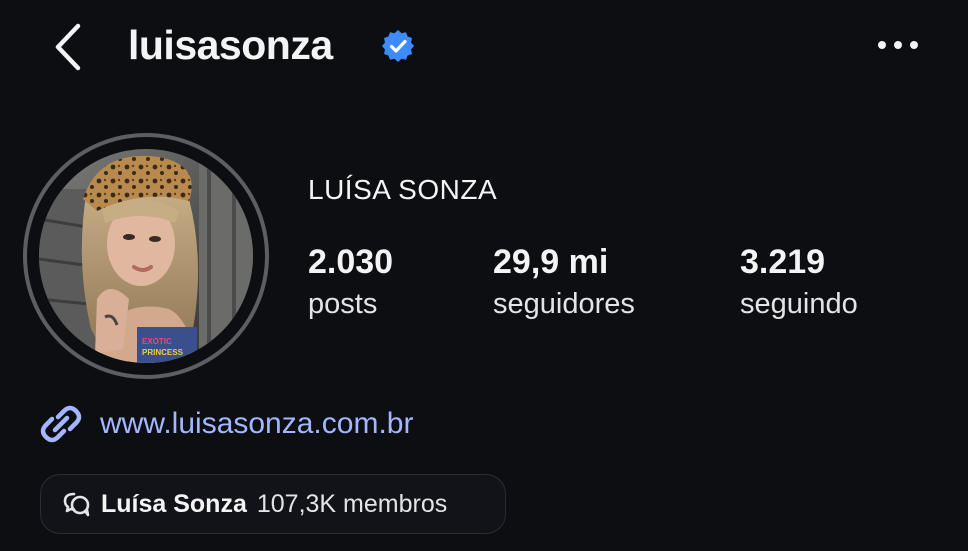  I want to click on stat-following: 3.219 seguindo, so click(799, 282).